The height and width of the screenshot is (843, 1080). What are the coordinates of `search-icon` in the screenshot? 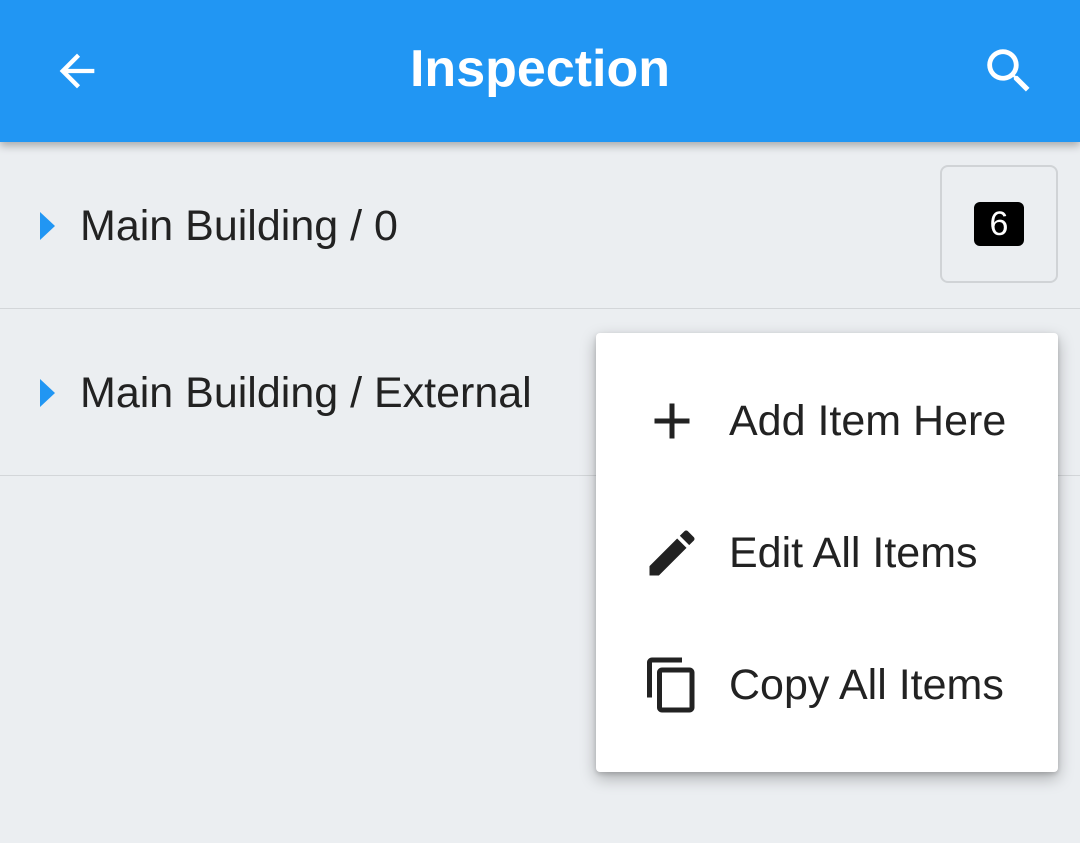 It's located at (1008, 70).